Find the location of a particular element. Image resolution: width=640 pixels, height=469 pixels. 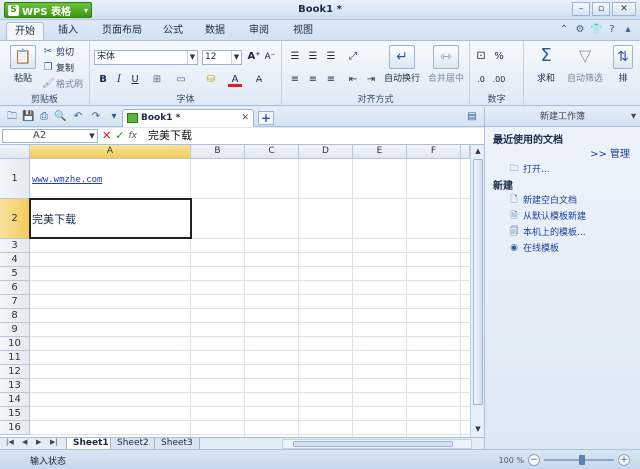

sum-button: Σ 求和 is located at coordinates (546, 64).